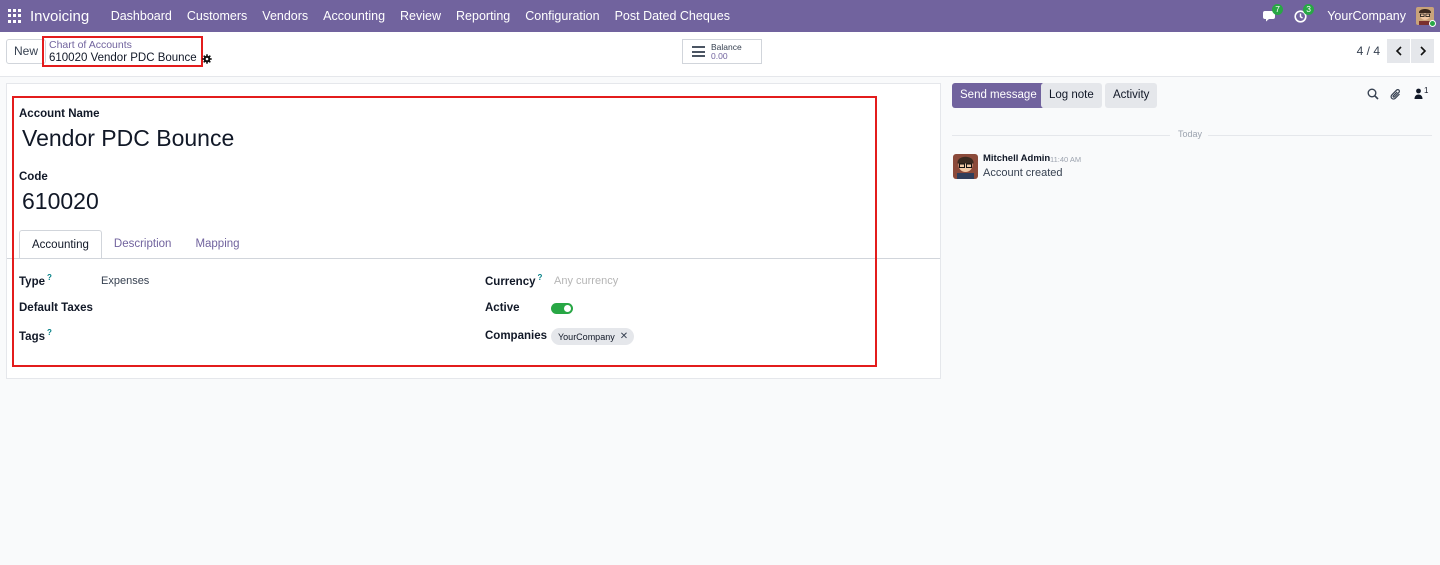 The height and width of the screenshot is (565, 1440). Describe the element at coordinates (1366, 16) in the screenshot. I see `company-switcher: YourCompany` at that location.